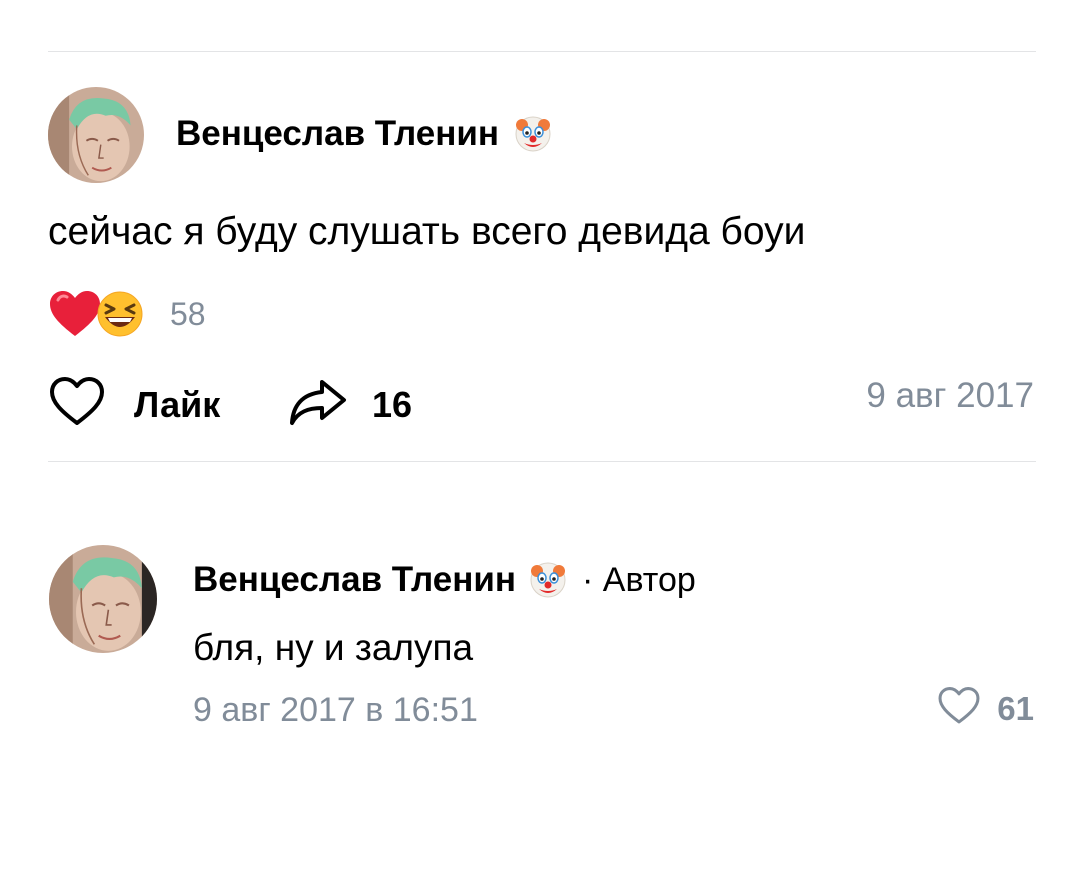 The height and width of the screenshot is (890, 1084). What do you see at coordinates (542, 461) in the screenshot?
I see `comments-divider` at bounding box center [542, 461].